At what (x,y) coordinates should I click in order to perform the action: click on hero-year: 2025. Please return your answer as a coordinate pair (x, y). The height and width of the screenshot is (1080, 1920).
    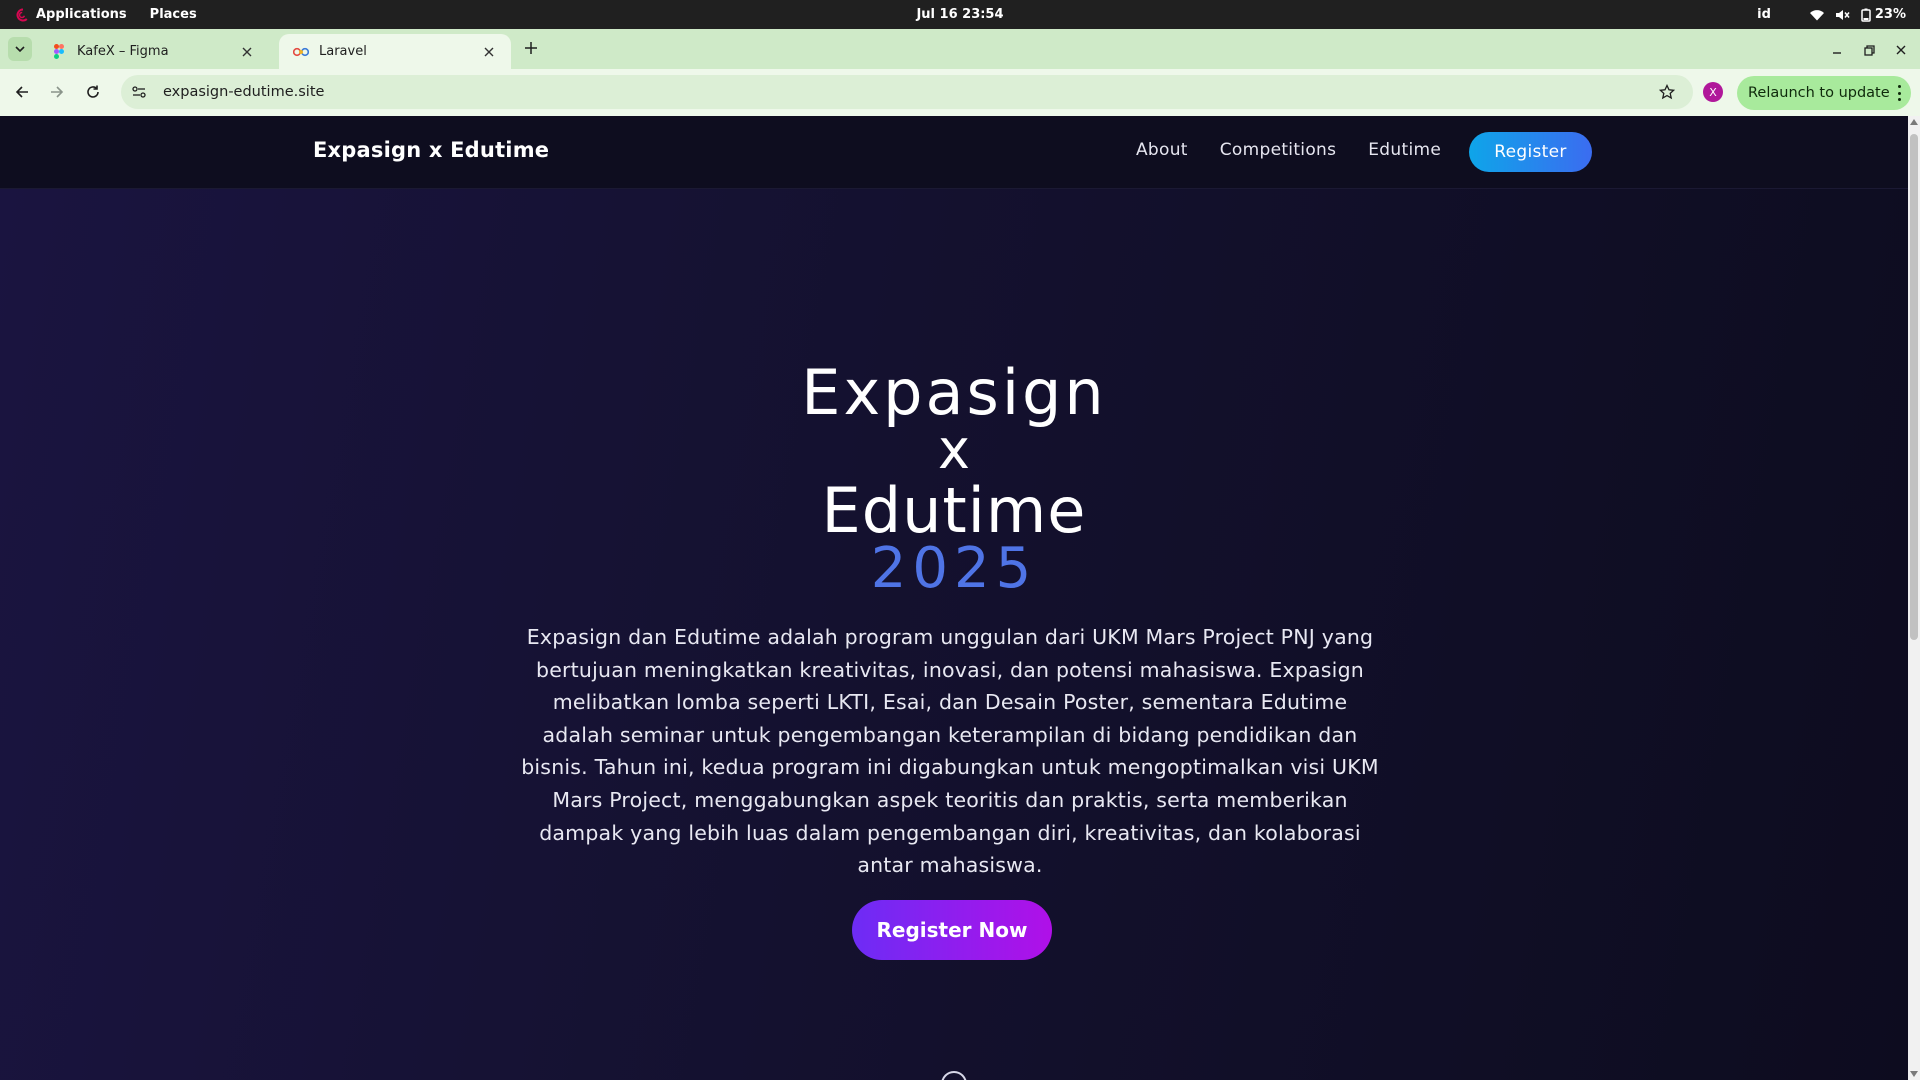
    Looking at the image, I should click on (954, 568).